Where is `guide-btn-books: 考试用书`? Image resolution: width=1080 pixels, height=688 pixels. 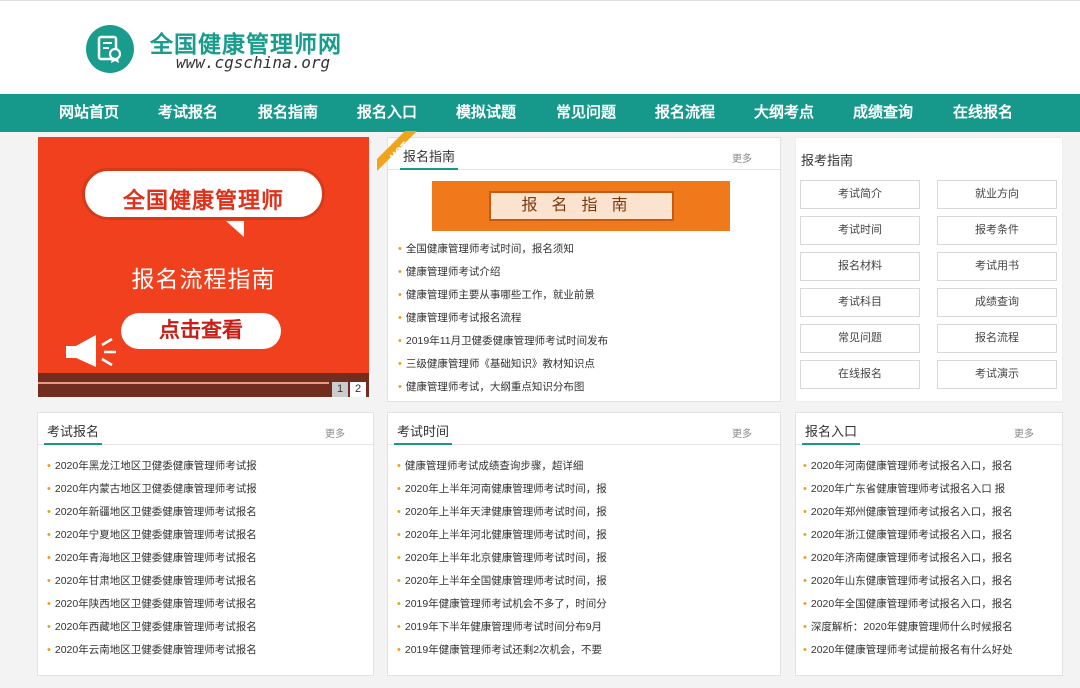
guide-btn-books: 考试用书 is located at coordinates (997, 266).